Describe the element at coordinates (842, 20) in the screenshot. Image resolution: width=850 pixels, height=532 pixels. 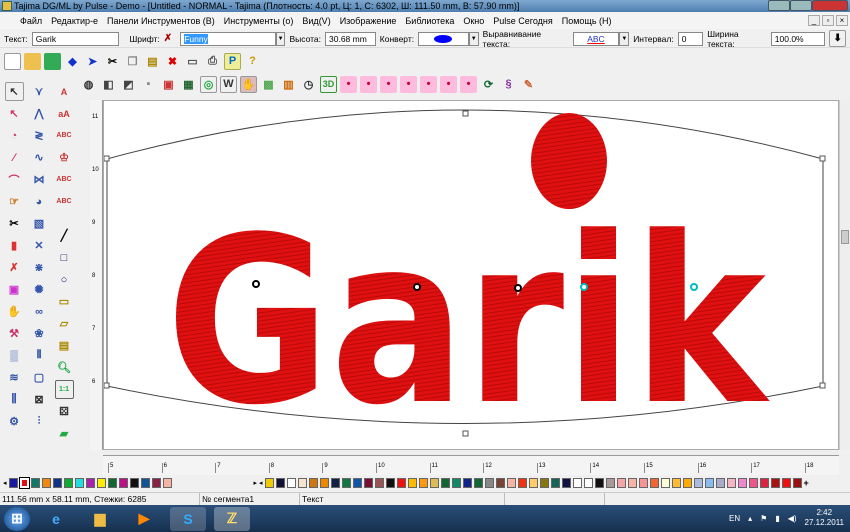
I see `mdi-close-button: ×` at that location.